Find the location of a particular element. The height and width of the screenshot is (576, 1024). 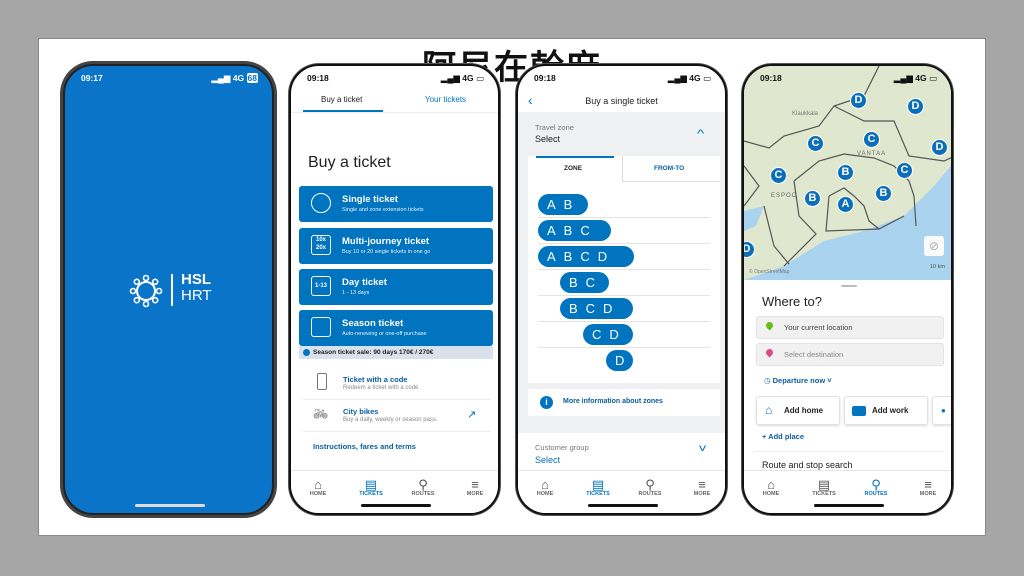

nav-label: TICKETS is located at coordinates (824, 494).